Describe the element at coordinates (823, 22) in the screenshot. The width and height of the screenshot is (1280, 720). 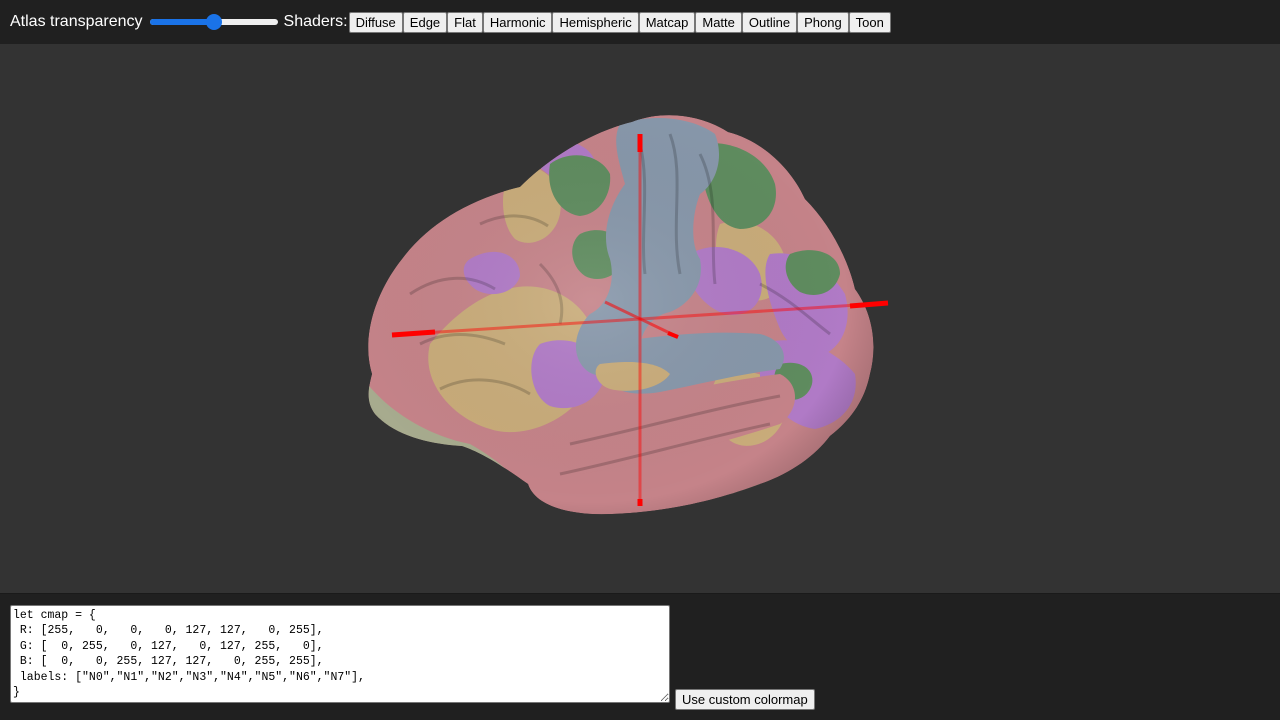
I see `shader-phong-button: Phong` at that location.